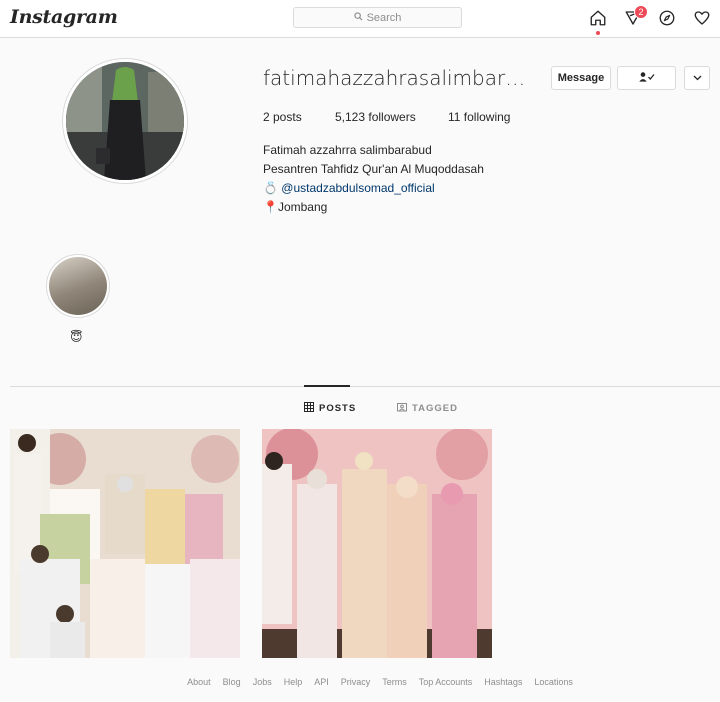 The width and height of the screenshot is (720, 702). What do you see at coordinates (641, 12) in the screenshot?
I see `notification-badge: 2` at bounding box center [641, 12].